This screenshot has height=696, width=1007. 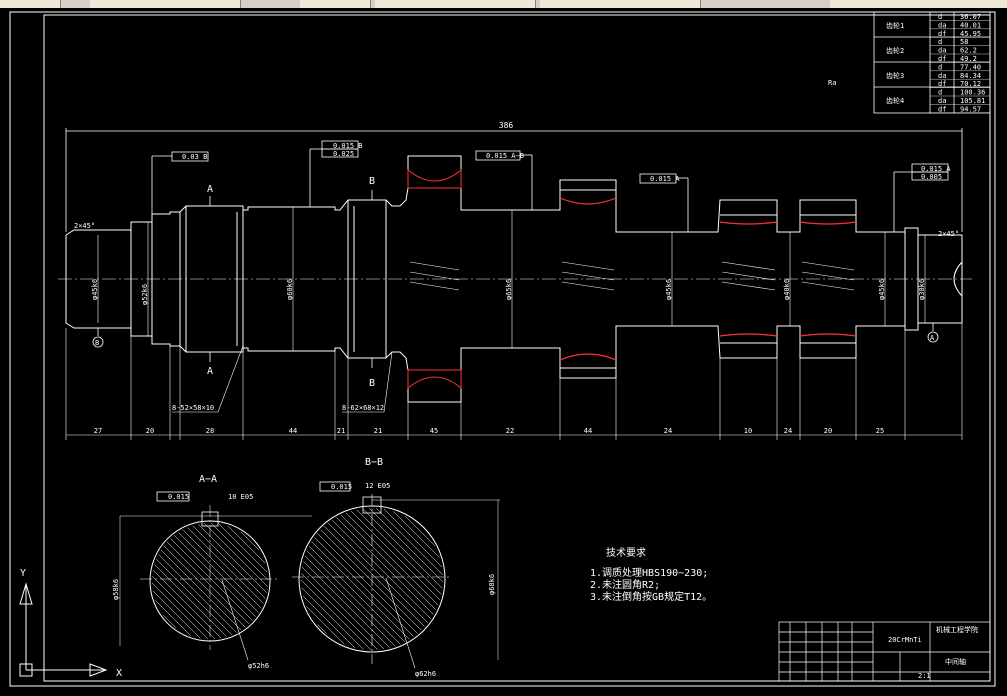 What do you see at coordinates (506, 125) in the screenshot?
I see `overall-length: 386` at bounding box center [506, 125].